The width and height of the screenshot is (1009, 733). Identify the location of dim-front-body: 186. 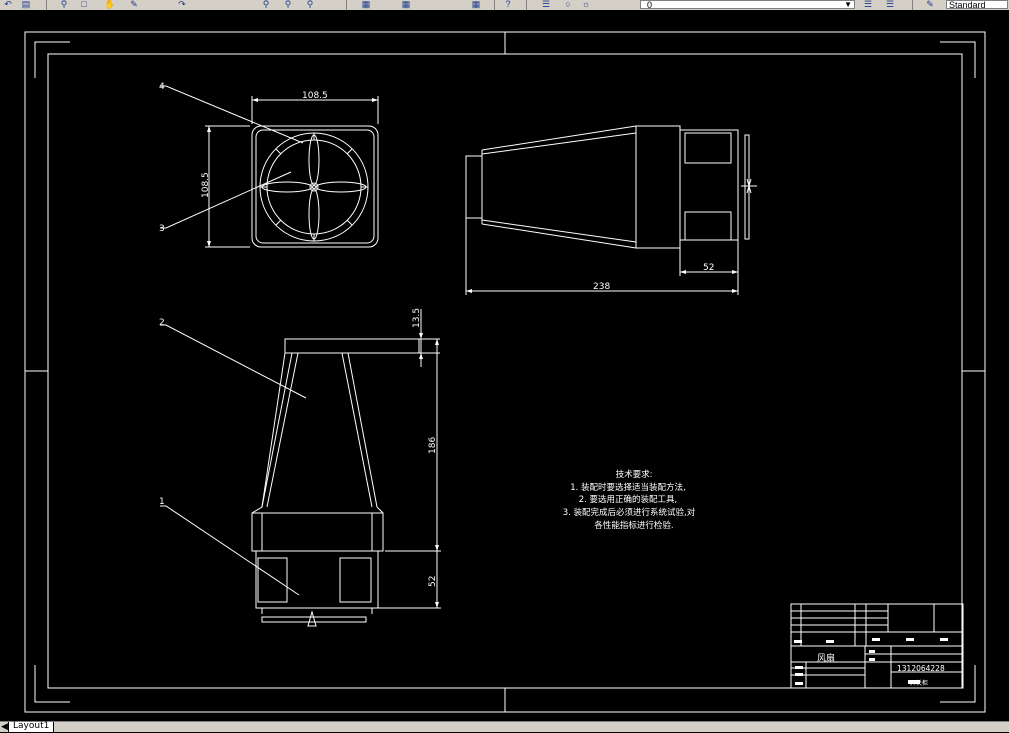
(433, 445).